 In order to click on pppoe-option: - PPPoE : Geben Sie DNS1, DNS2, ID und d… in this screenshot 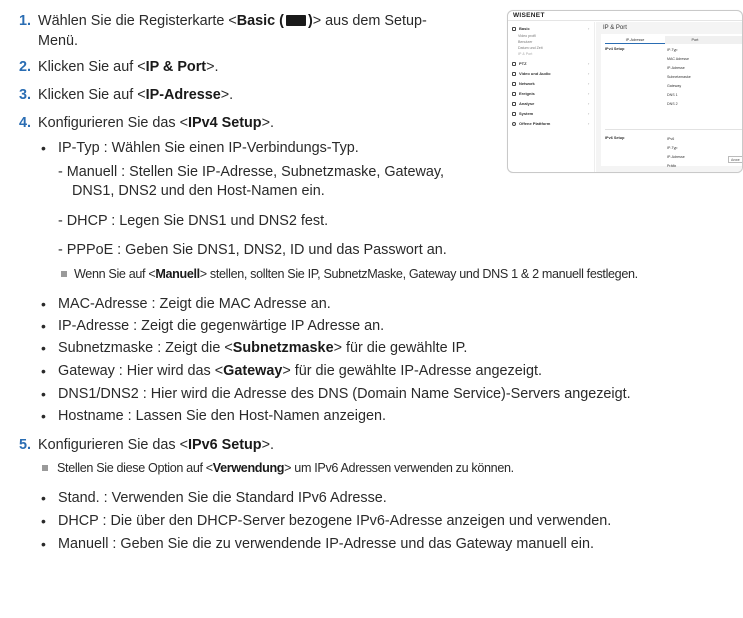, I will do `click(252, 250)`.